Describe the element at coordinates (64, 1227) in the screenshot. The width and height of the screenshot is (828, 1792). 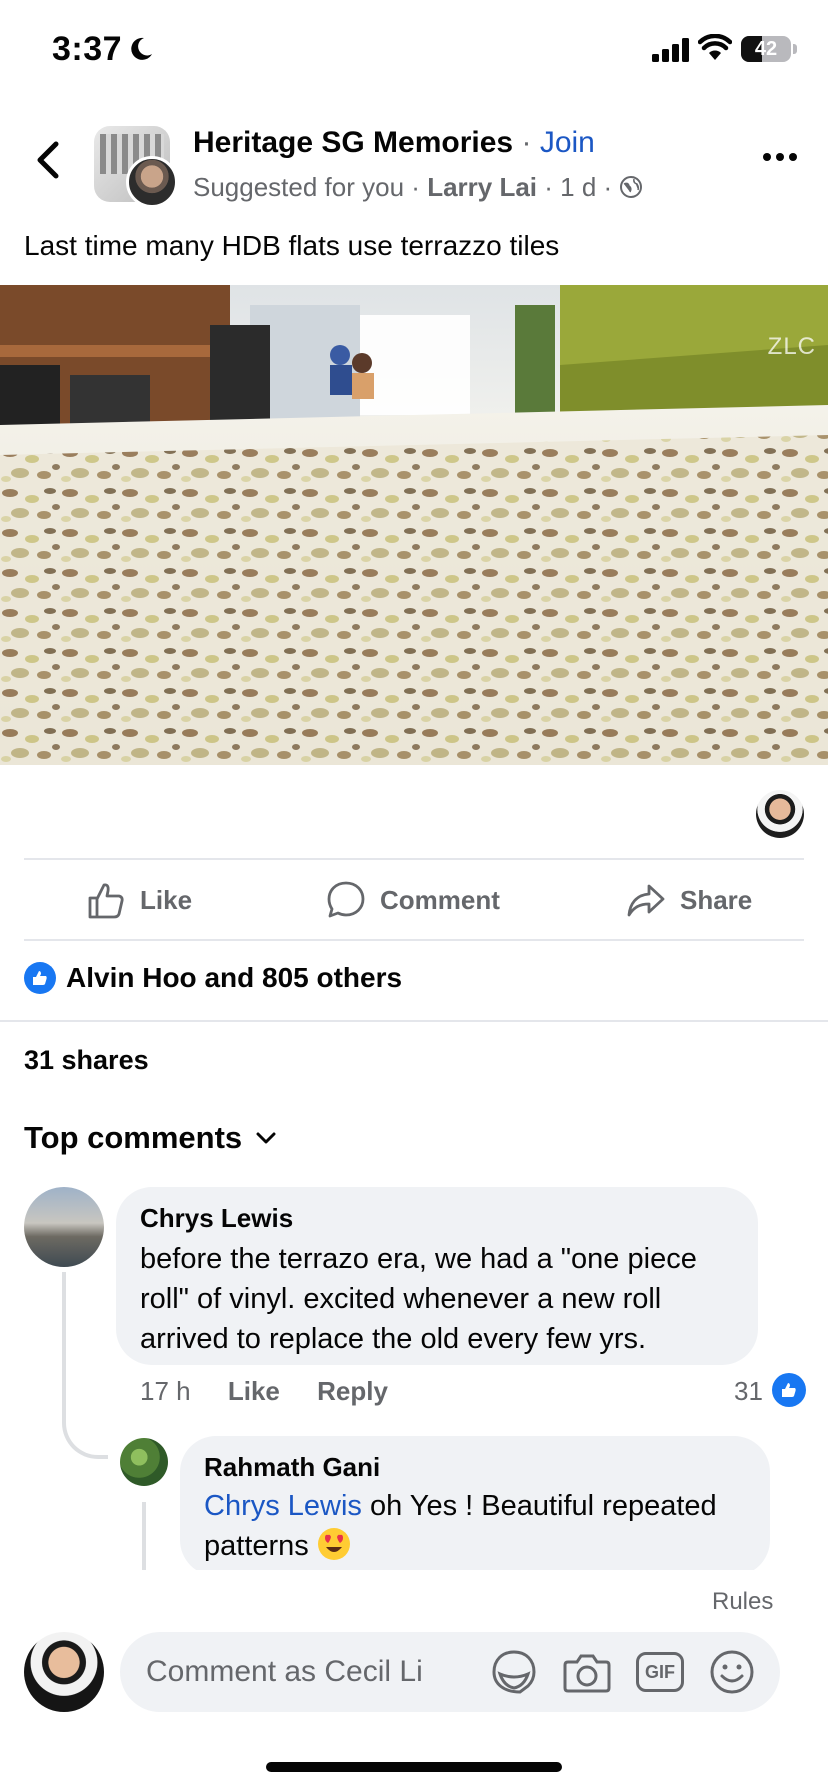
I see `comment-avatar` at that location.